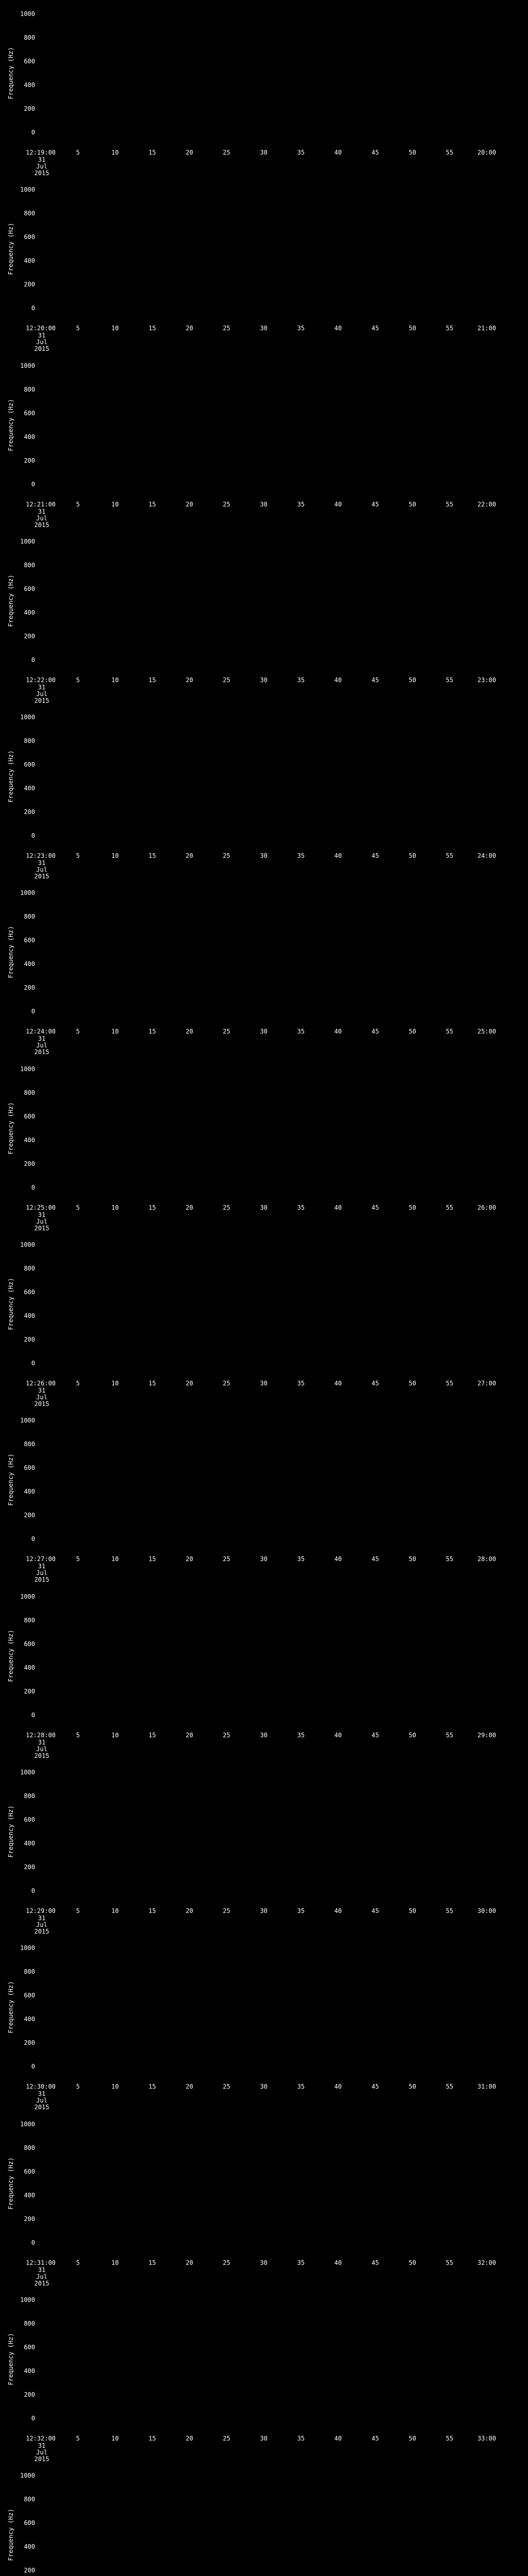 This screenshot has width=528, height=2576. What do you see at coordinates (41, 1031) in the screenshot?
I see `x-start-time-label: 12:24:00` at bounding box center [41, 1031].